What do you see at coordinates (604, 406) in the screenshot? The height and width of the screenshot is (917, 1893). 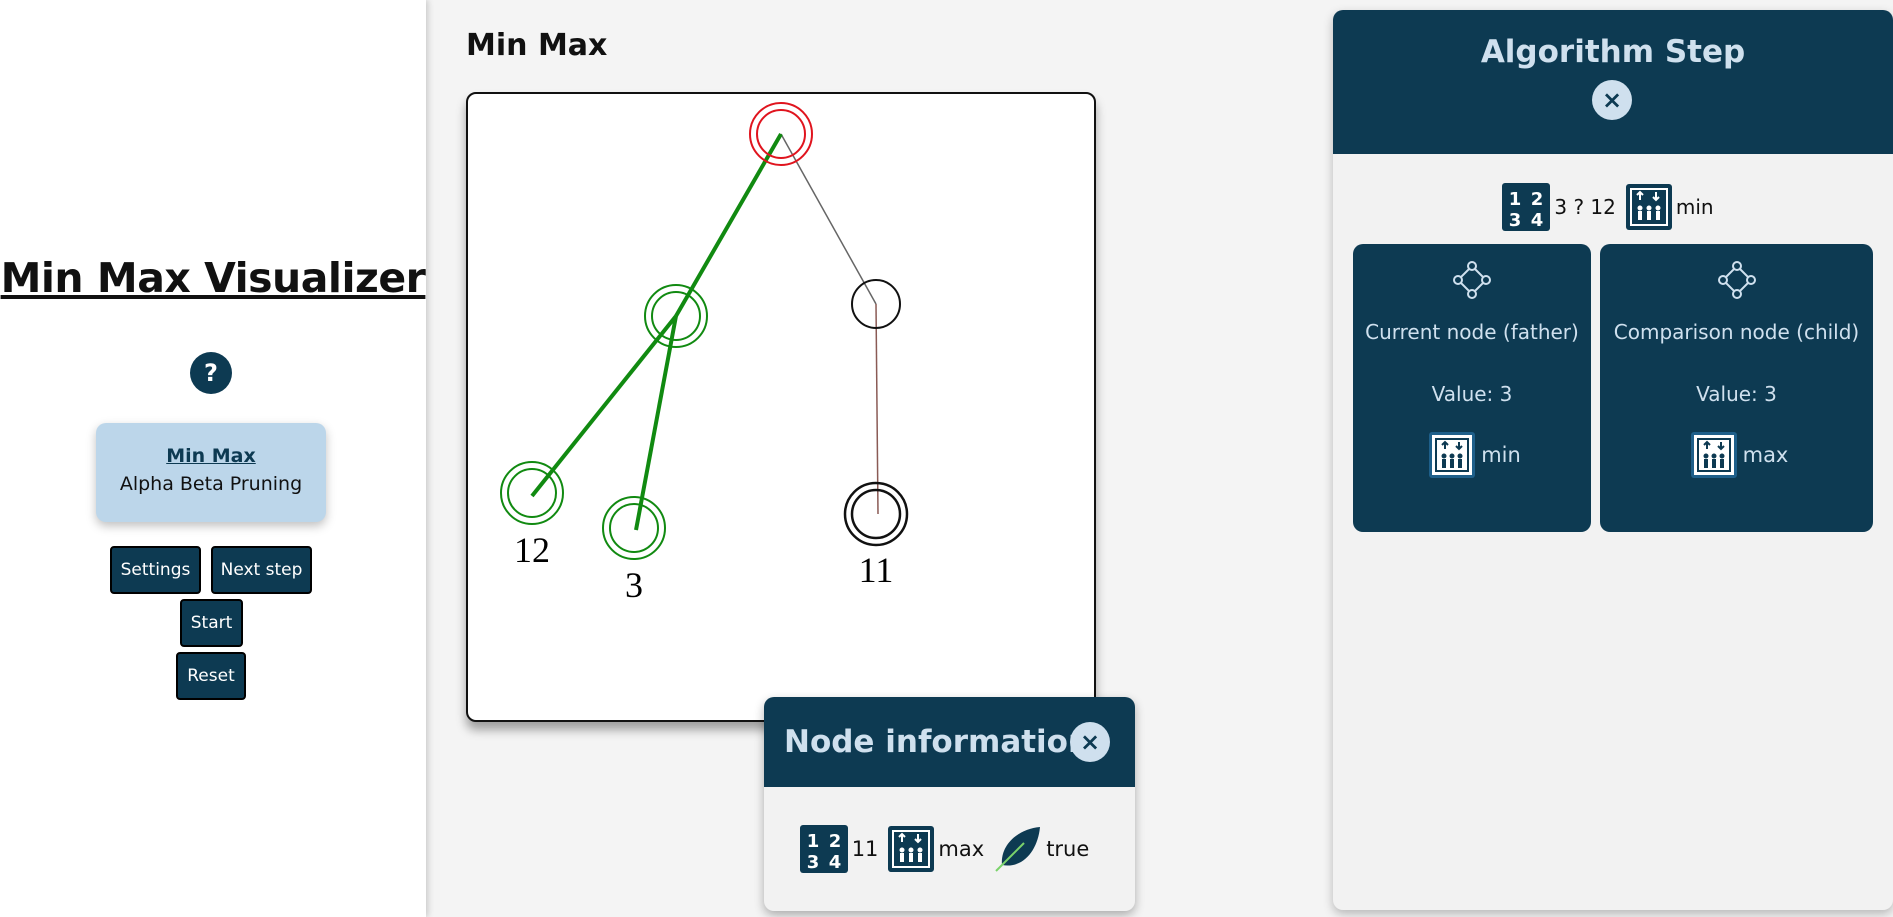 I see `edge-left-leaf12` at bounding box center [604, 406].